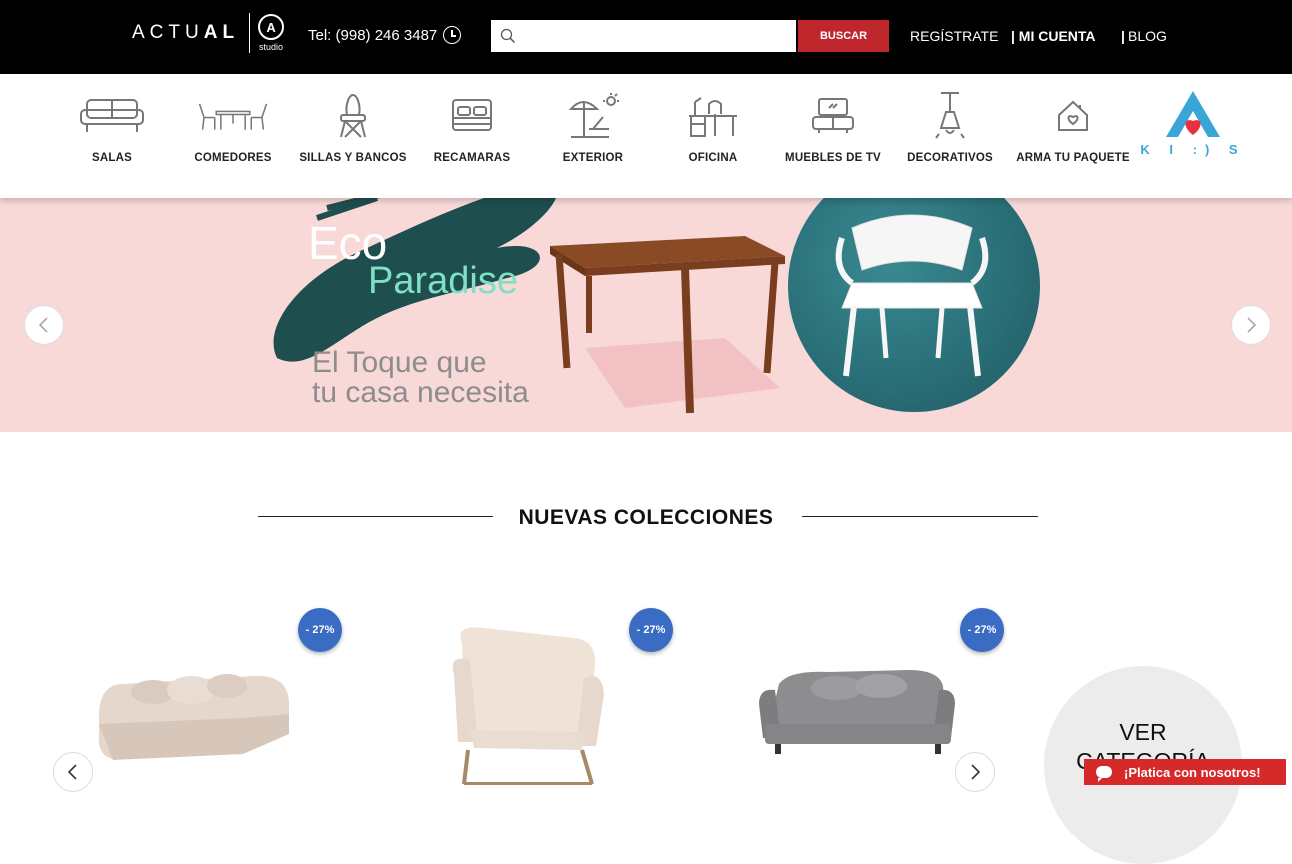 The image size is (1292, 864). What do you see at coordinates (271, 27) in the screenshot?
I see `logo-a-icon: A` at bounding box center [271, 27].